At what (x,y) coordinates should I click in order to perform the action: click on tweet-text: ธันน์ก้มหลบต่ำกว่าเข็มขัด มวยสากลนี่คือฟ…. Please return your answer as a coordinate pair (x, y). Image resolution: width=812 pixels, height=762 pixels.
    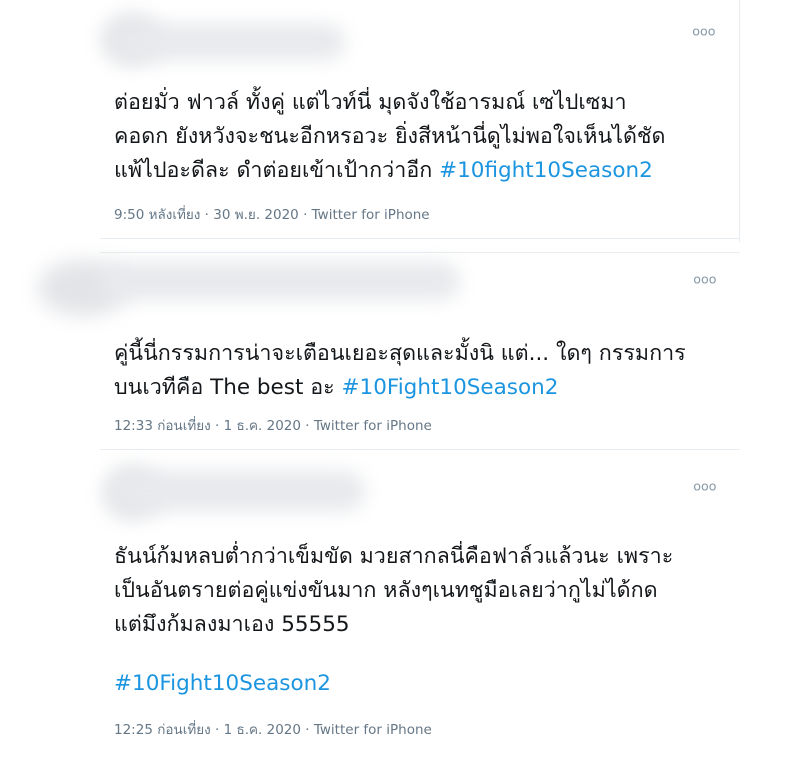
    Looking at the image, I should click on (419, 591).